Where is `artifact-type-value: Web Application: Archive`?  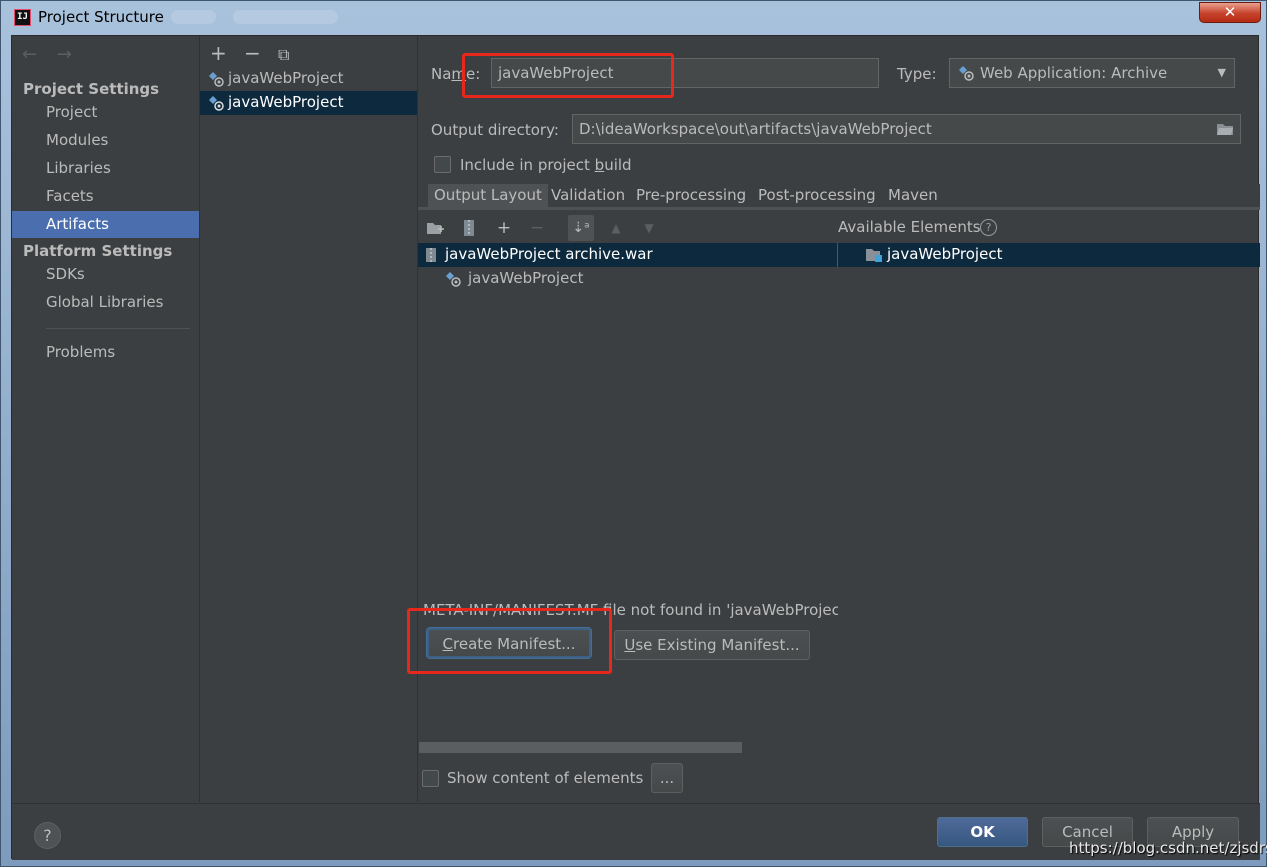 artifact-type-value: Web Application: Archive is located at coordinates (1074, 73).